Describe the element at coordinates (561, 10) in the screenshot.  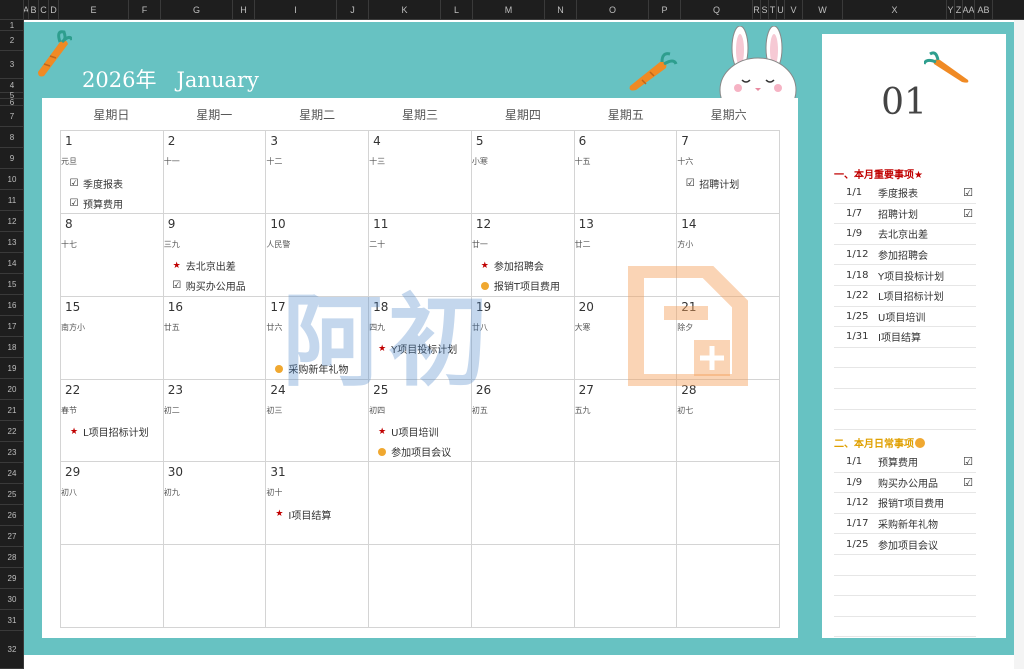
I see `column-header-n: N` at that location.